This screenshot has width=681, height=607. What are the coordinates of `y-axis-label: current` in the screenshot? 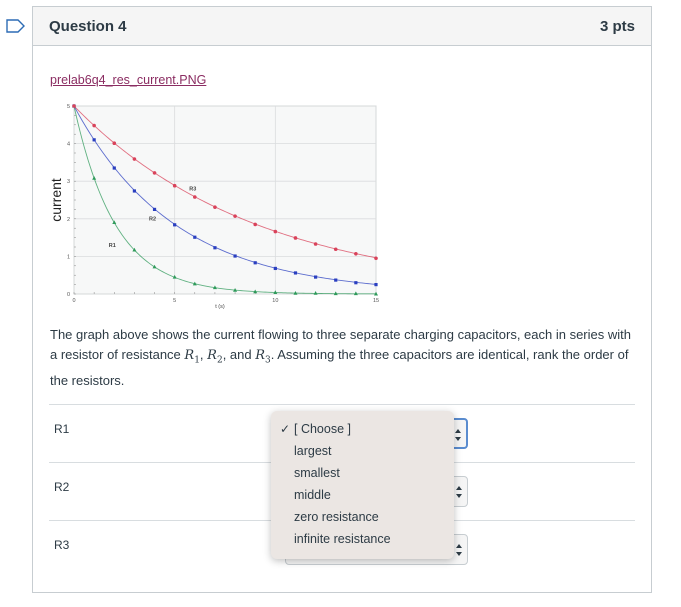 It's located at (56, 200).